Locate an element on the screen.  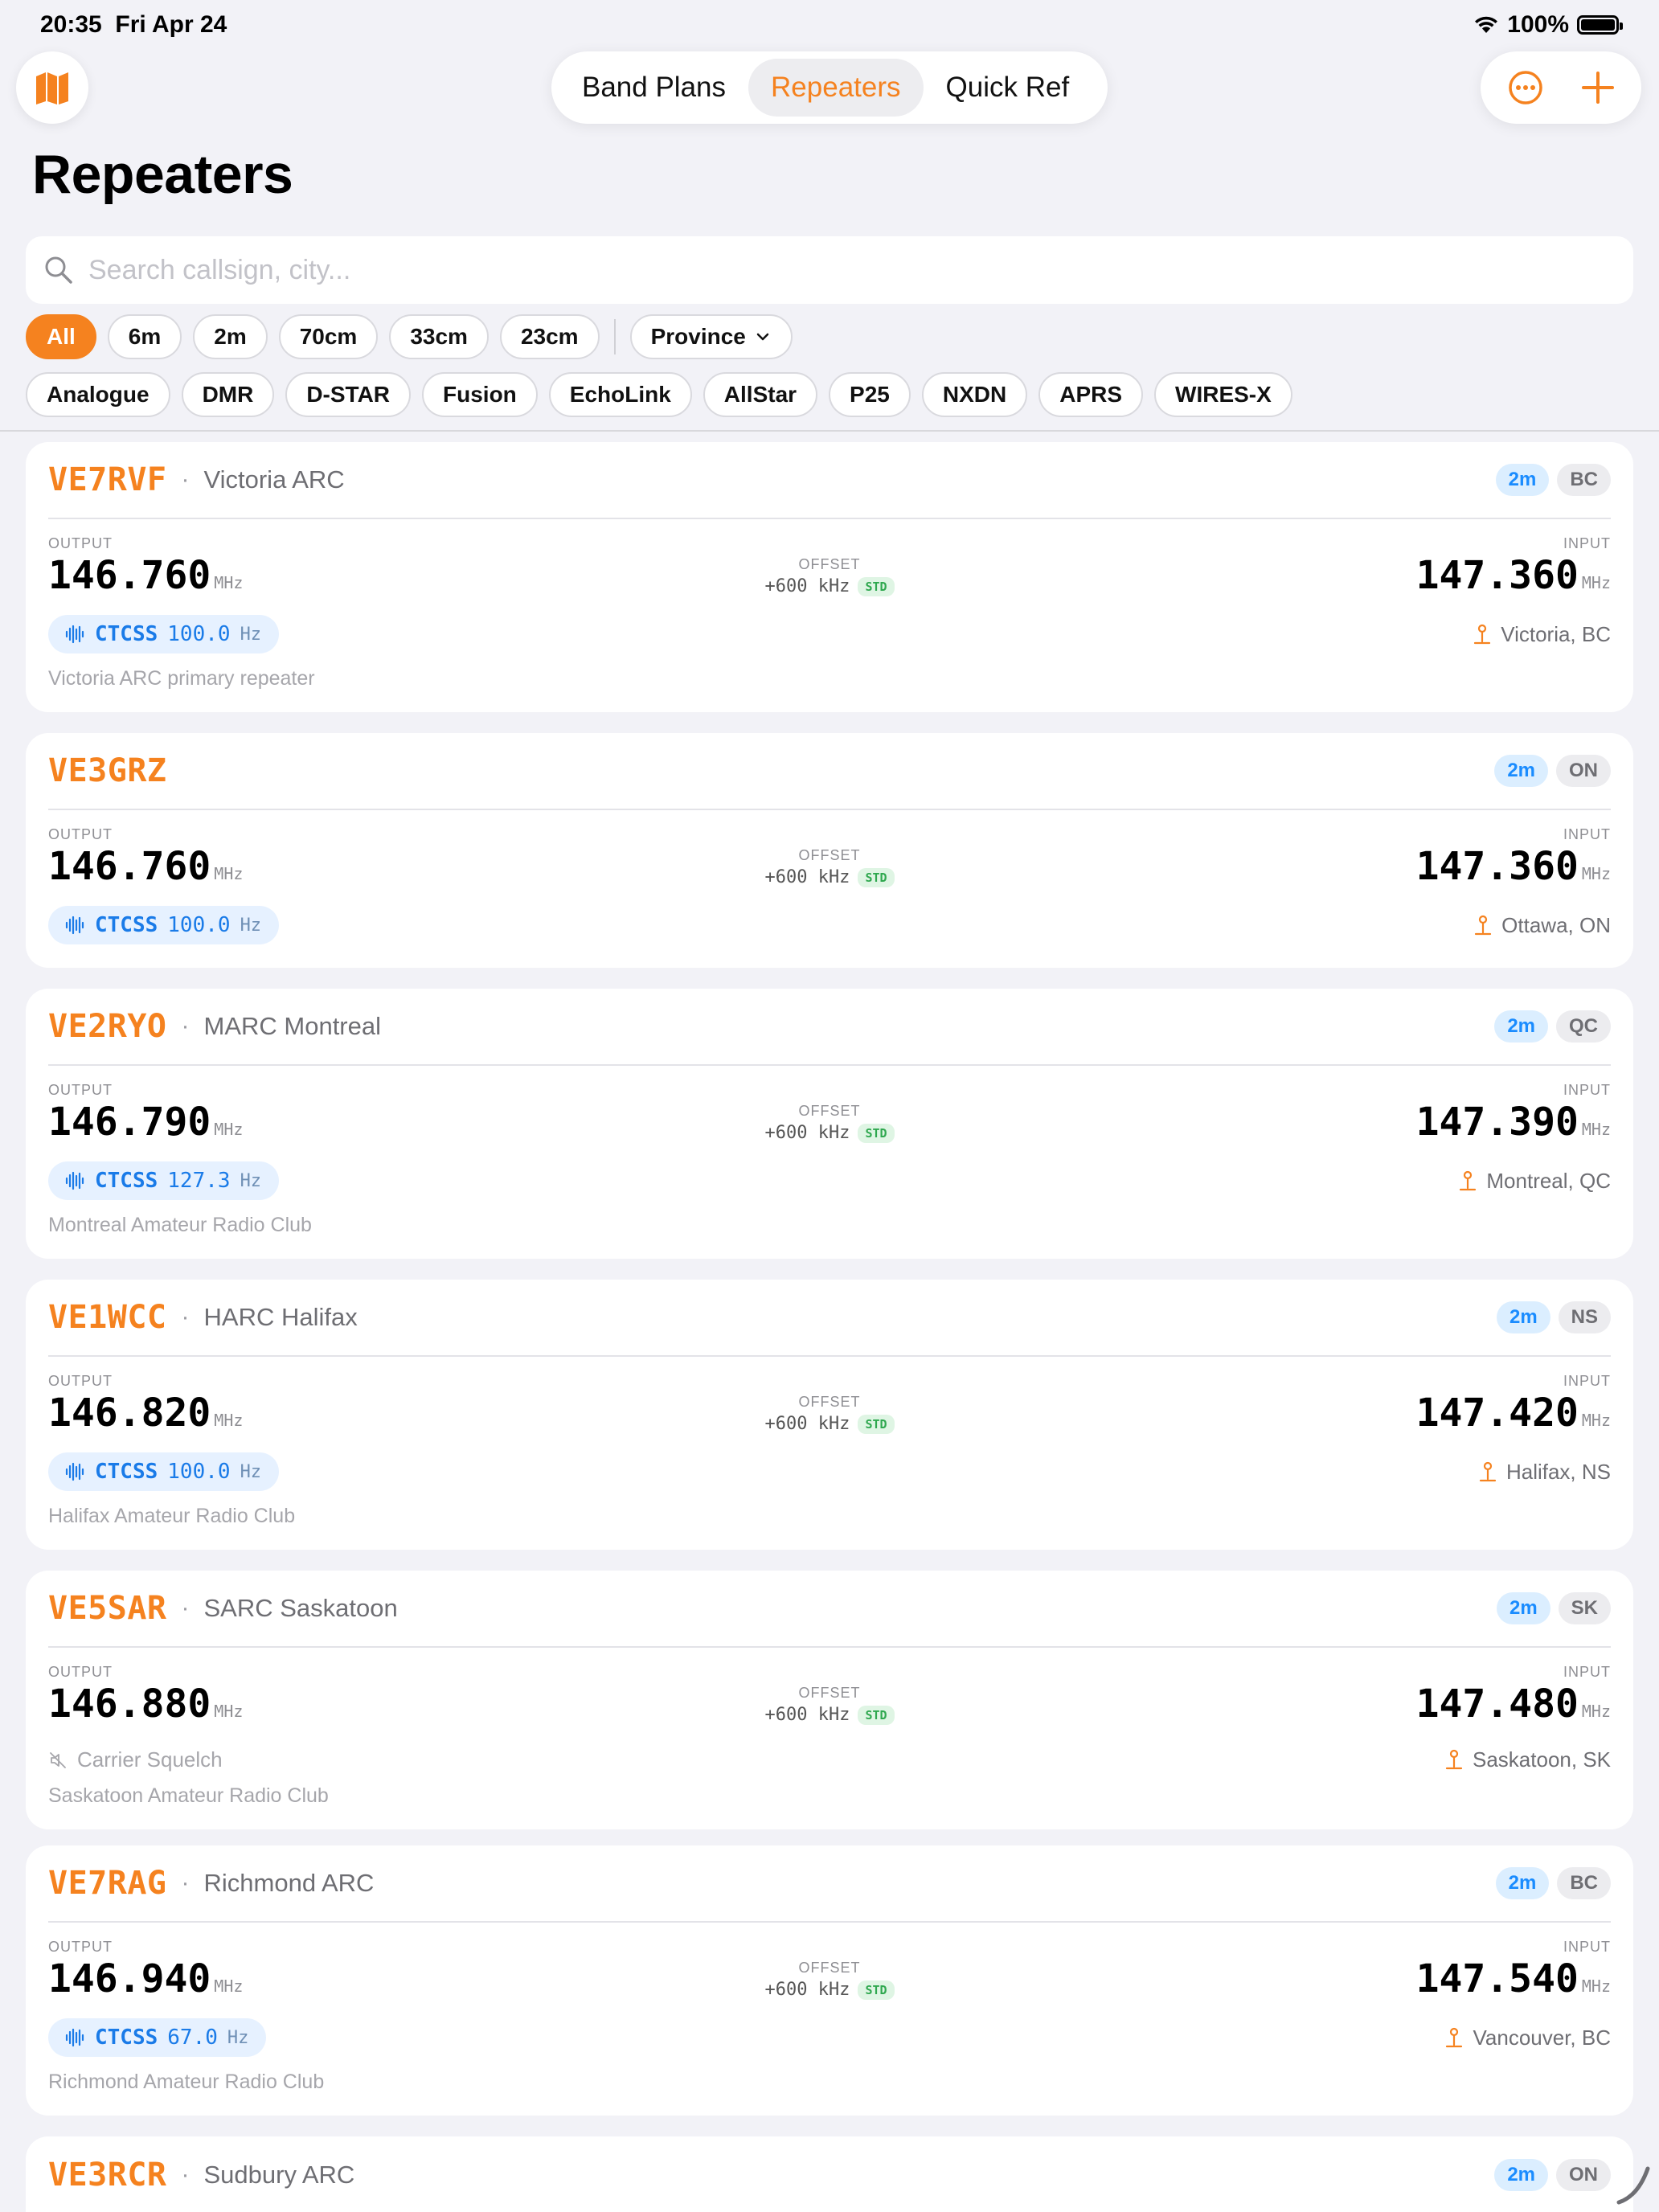
chip-mode-echolink: EchoLink is located at coordinates (620, 394).